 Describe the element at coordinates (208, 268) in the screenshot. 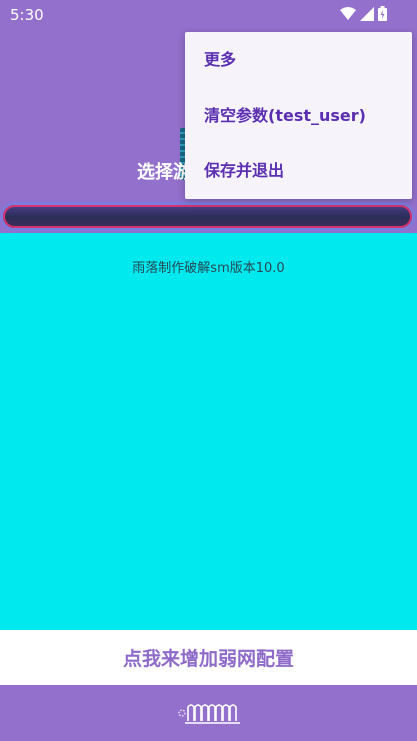

I see `version-text: 雨落制作破解sm版本10.0` at that location.